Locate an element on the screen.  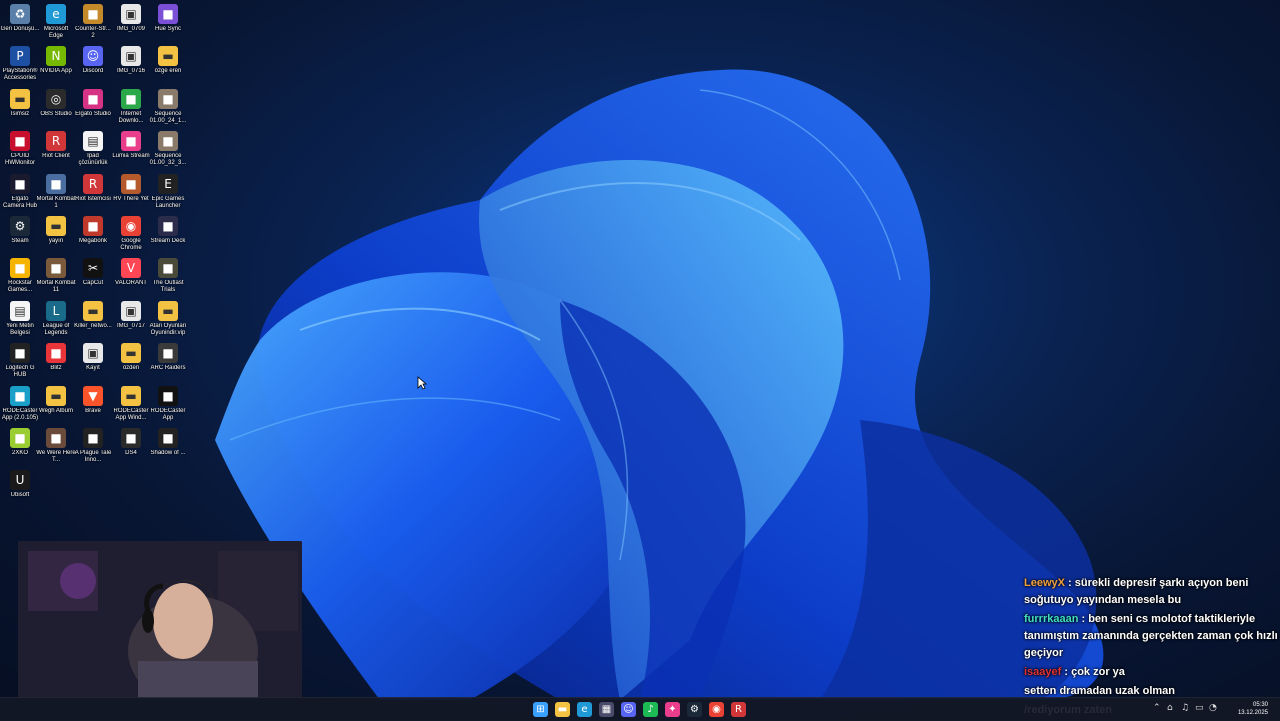
desktop-icon: ⚙ Steam is located at coordinates (20, 229).